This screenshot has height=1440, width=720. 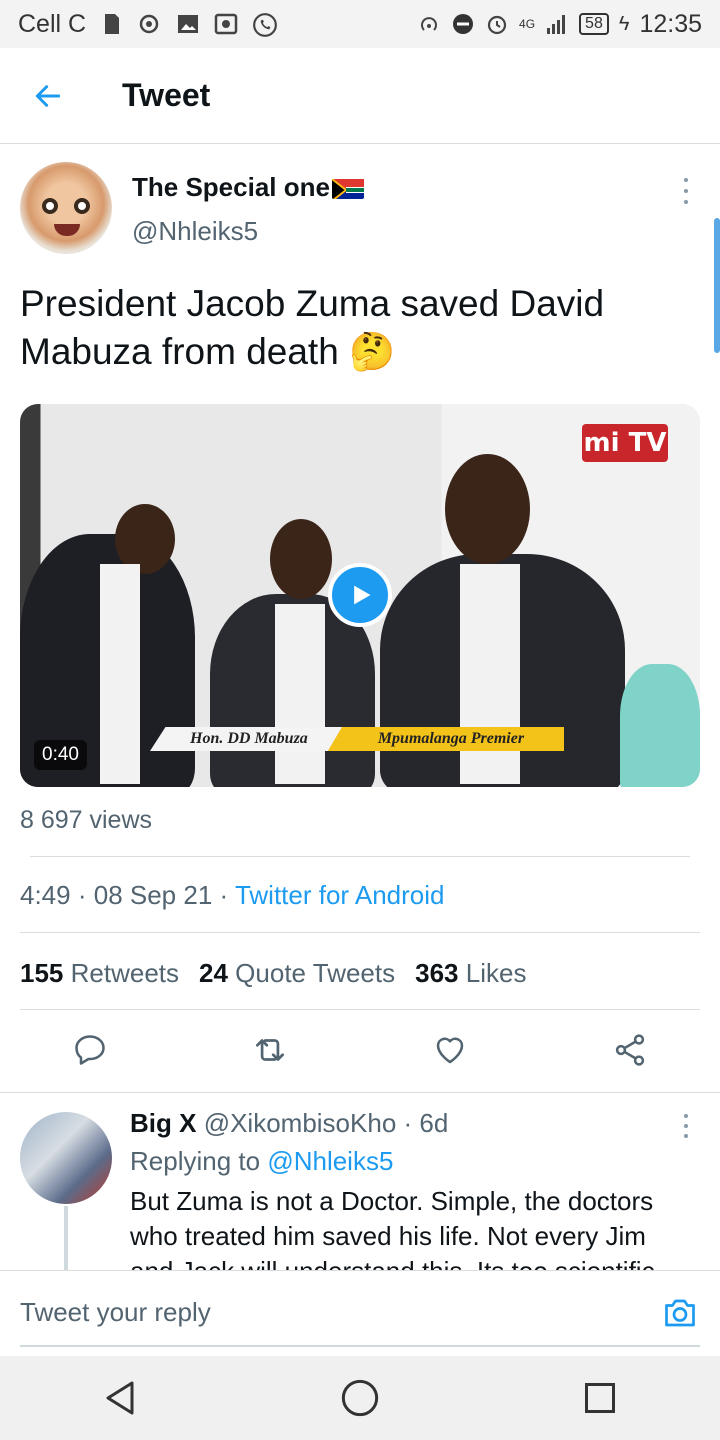 What do you see at coordinates (99, 973) in the screenshot?
I see `retweets-stat: 155 Retweets` at bounding box center [99, 973].